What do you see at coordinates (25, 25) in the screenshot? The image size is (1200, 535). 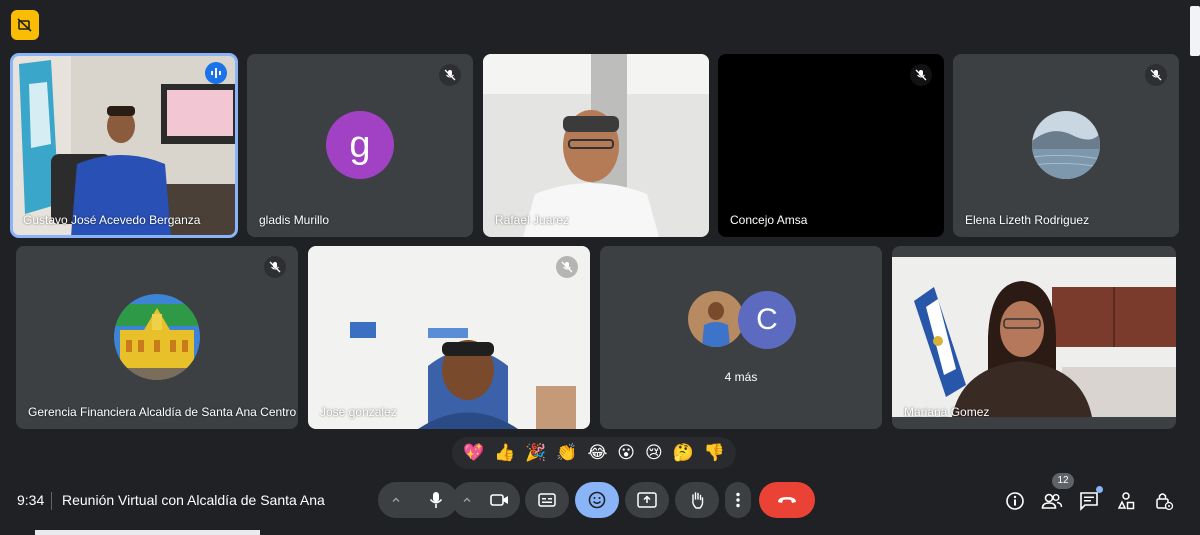 I see `hidden-self-view-icon` at bounding box center [25, 25].